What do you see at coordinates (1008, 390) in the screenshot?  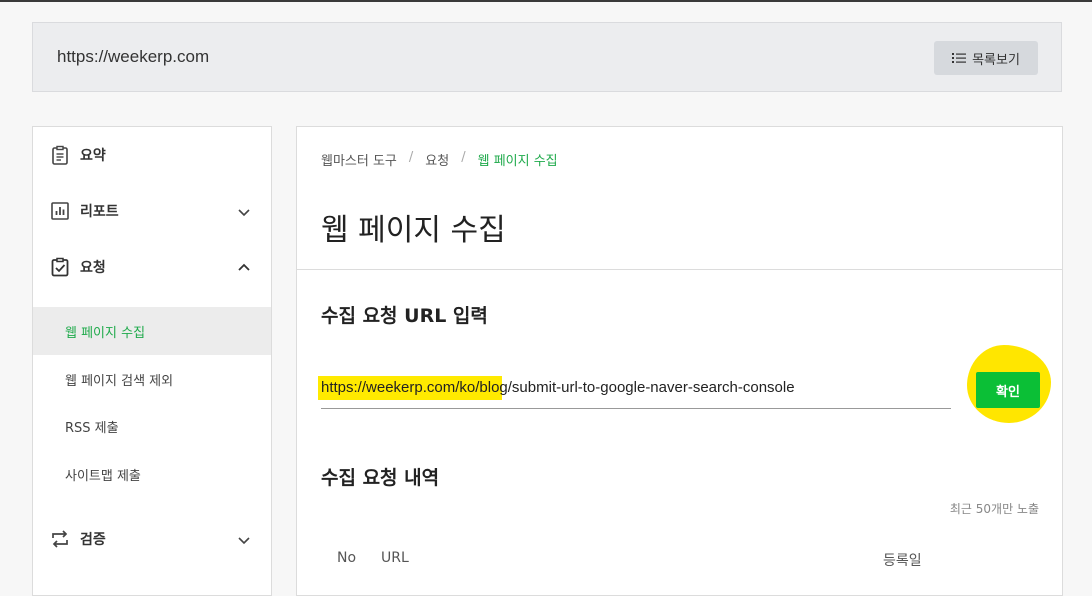 I see `confirm-button: 확인` at bounding box center [1008, 390].